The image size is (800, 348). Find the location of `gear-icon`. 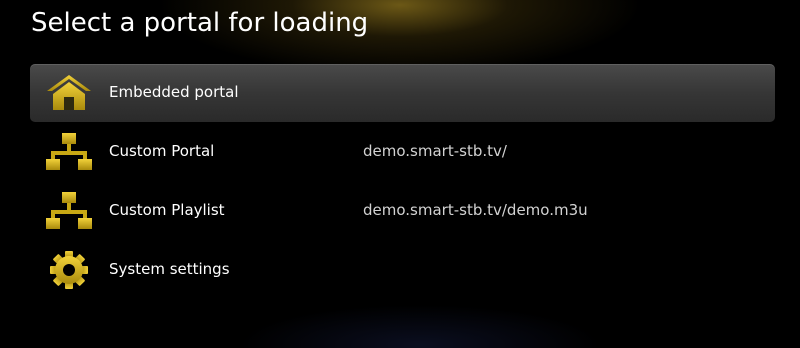

gear-icon is located at coordinates (69, 270).